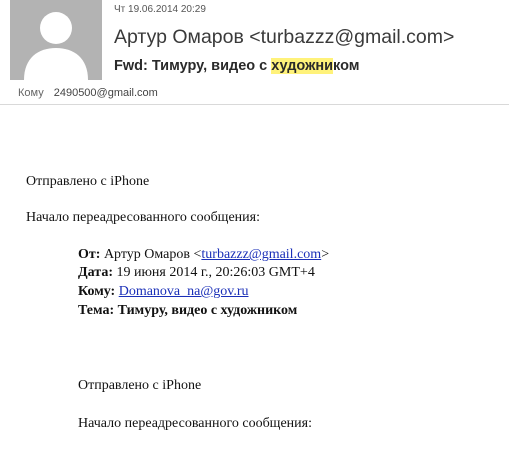  Describe the element at coordinates (215, 272) in the screenshot. I see `fwd-date-value: 19 июня 2014 г., 20:26:03 GMT+4` at that location.